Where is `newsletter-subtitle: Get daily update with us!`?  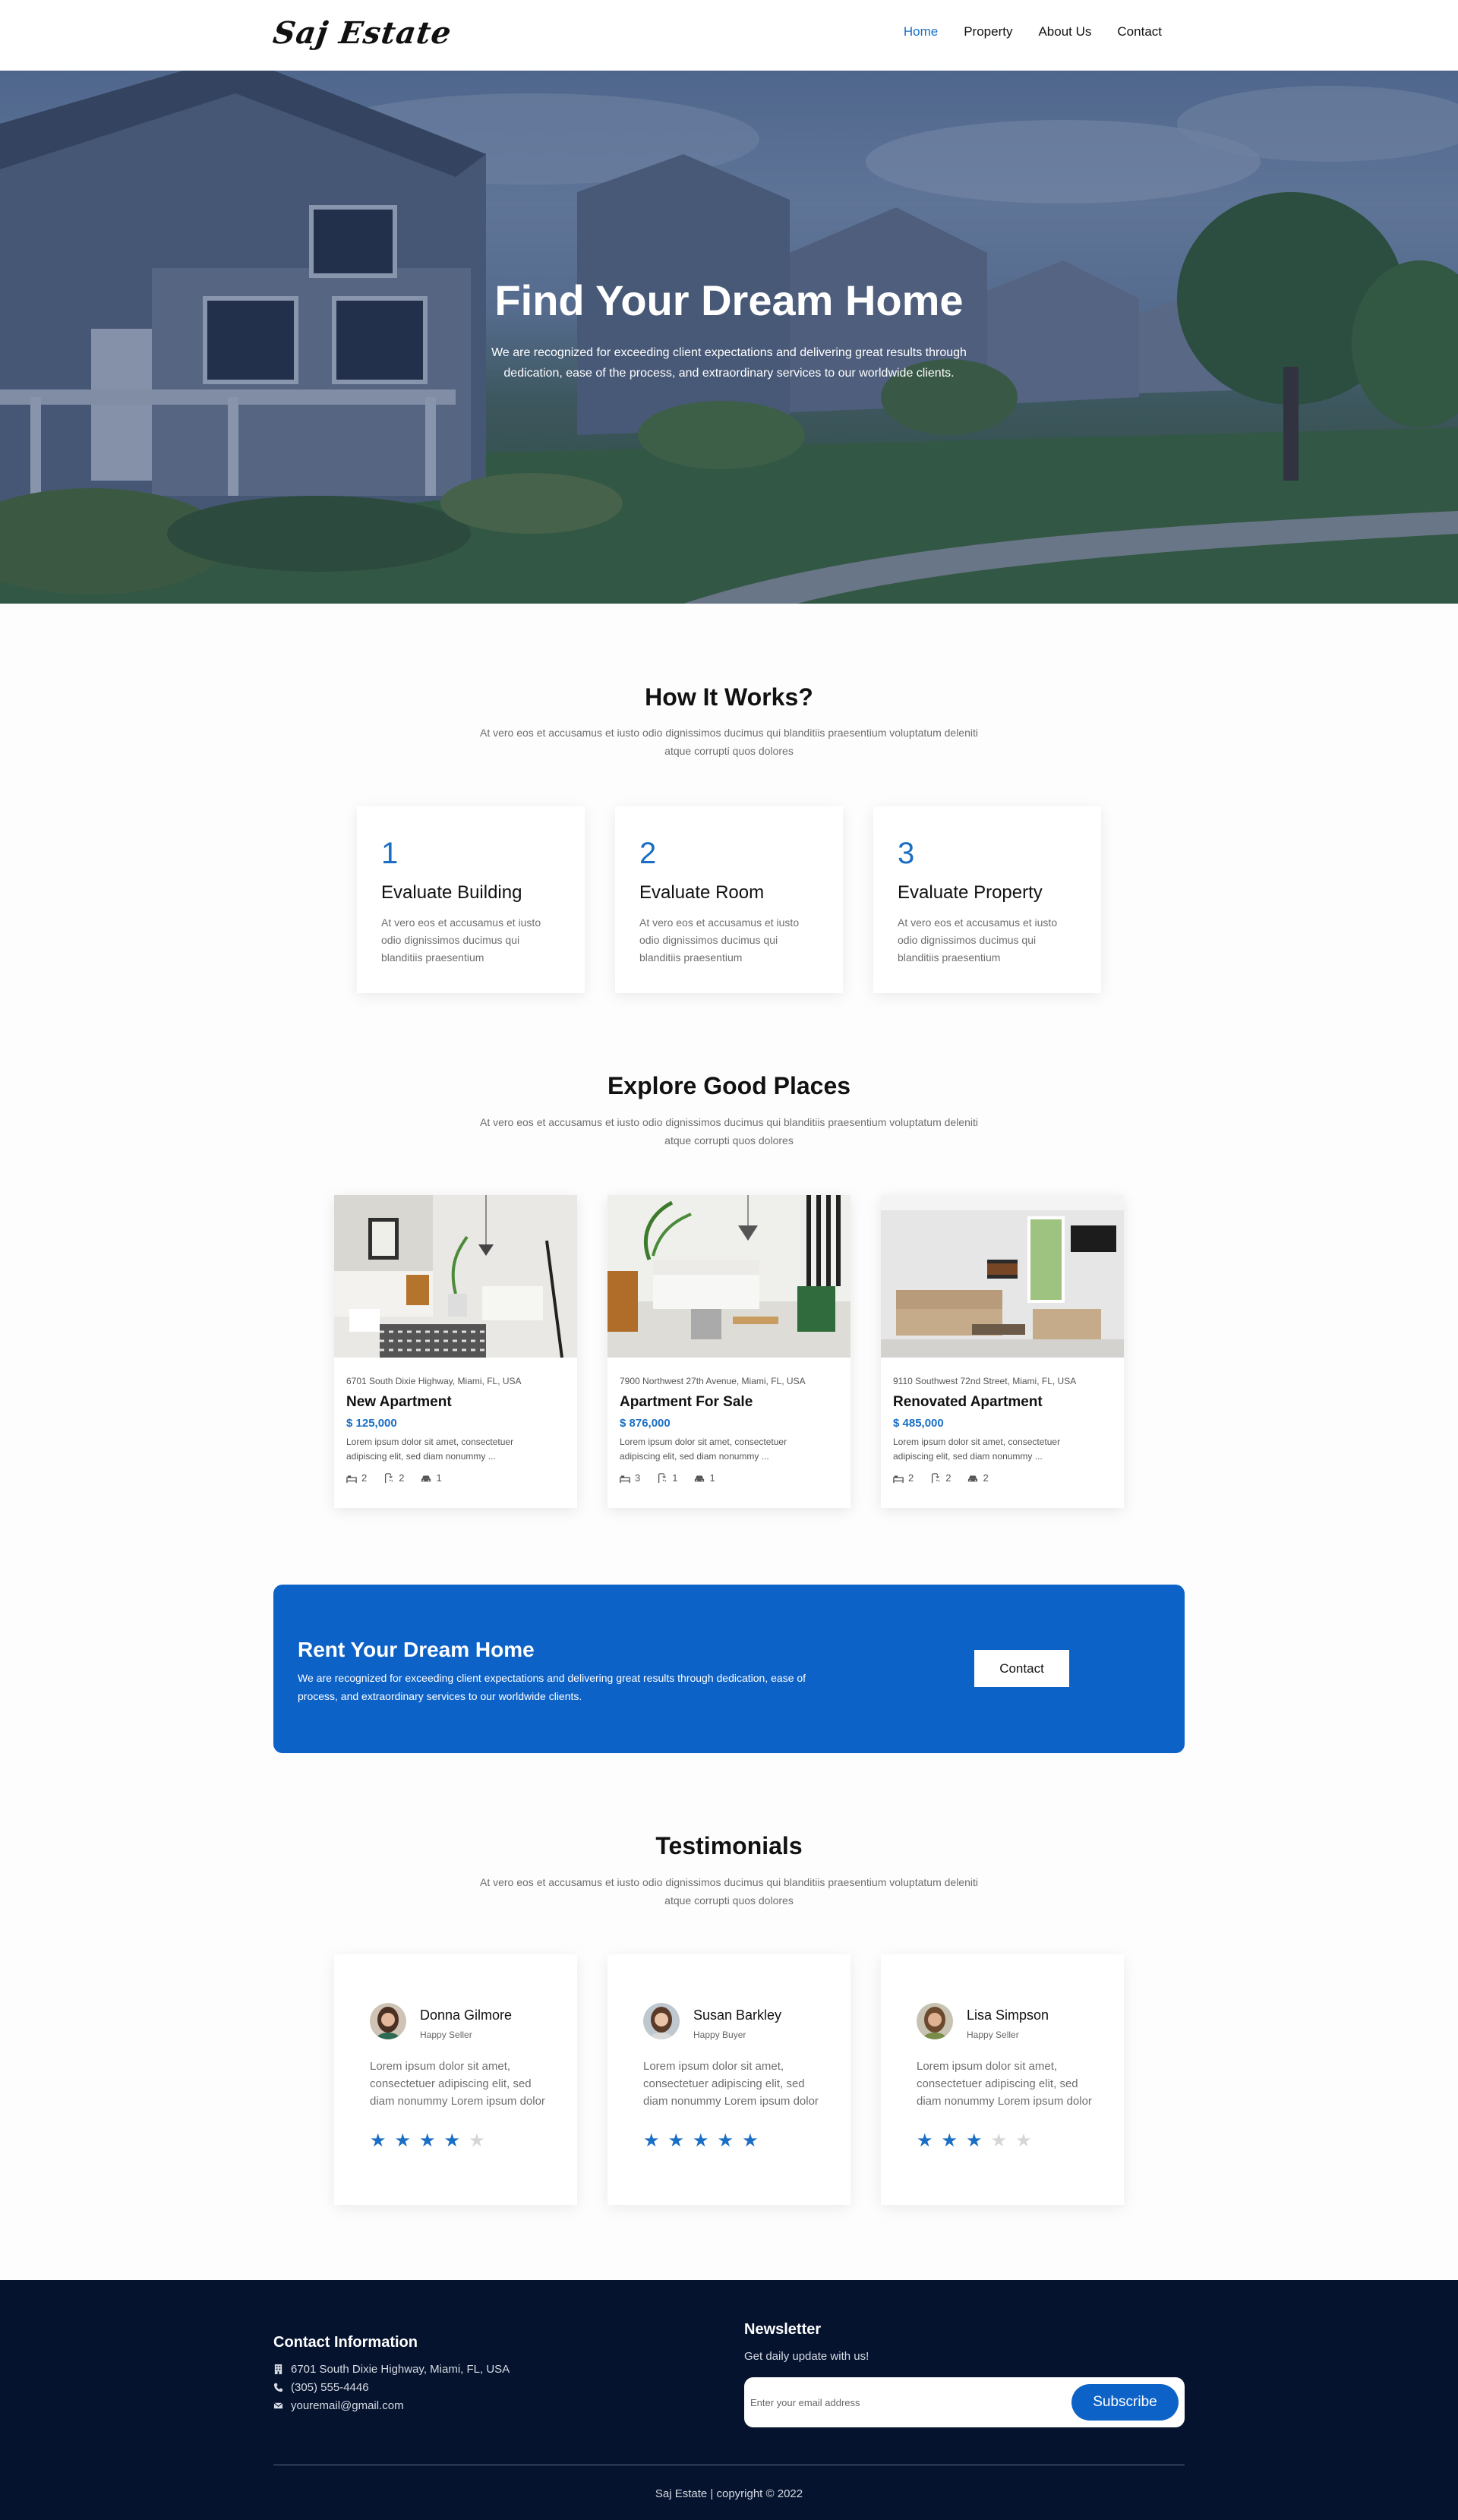 newsletter-subtitle: Get daily update with us! is located at coordinates (806, 2356).